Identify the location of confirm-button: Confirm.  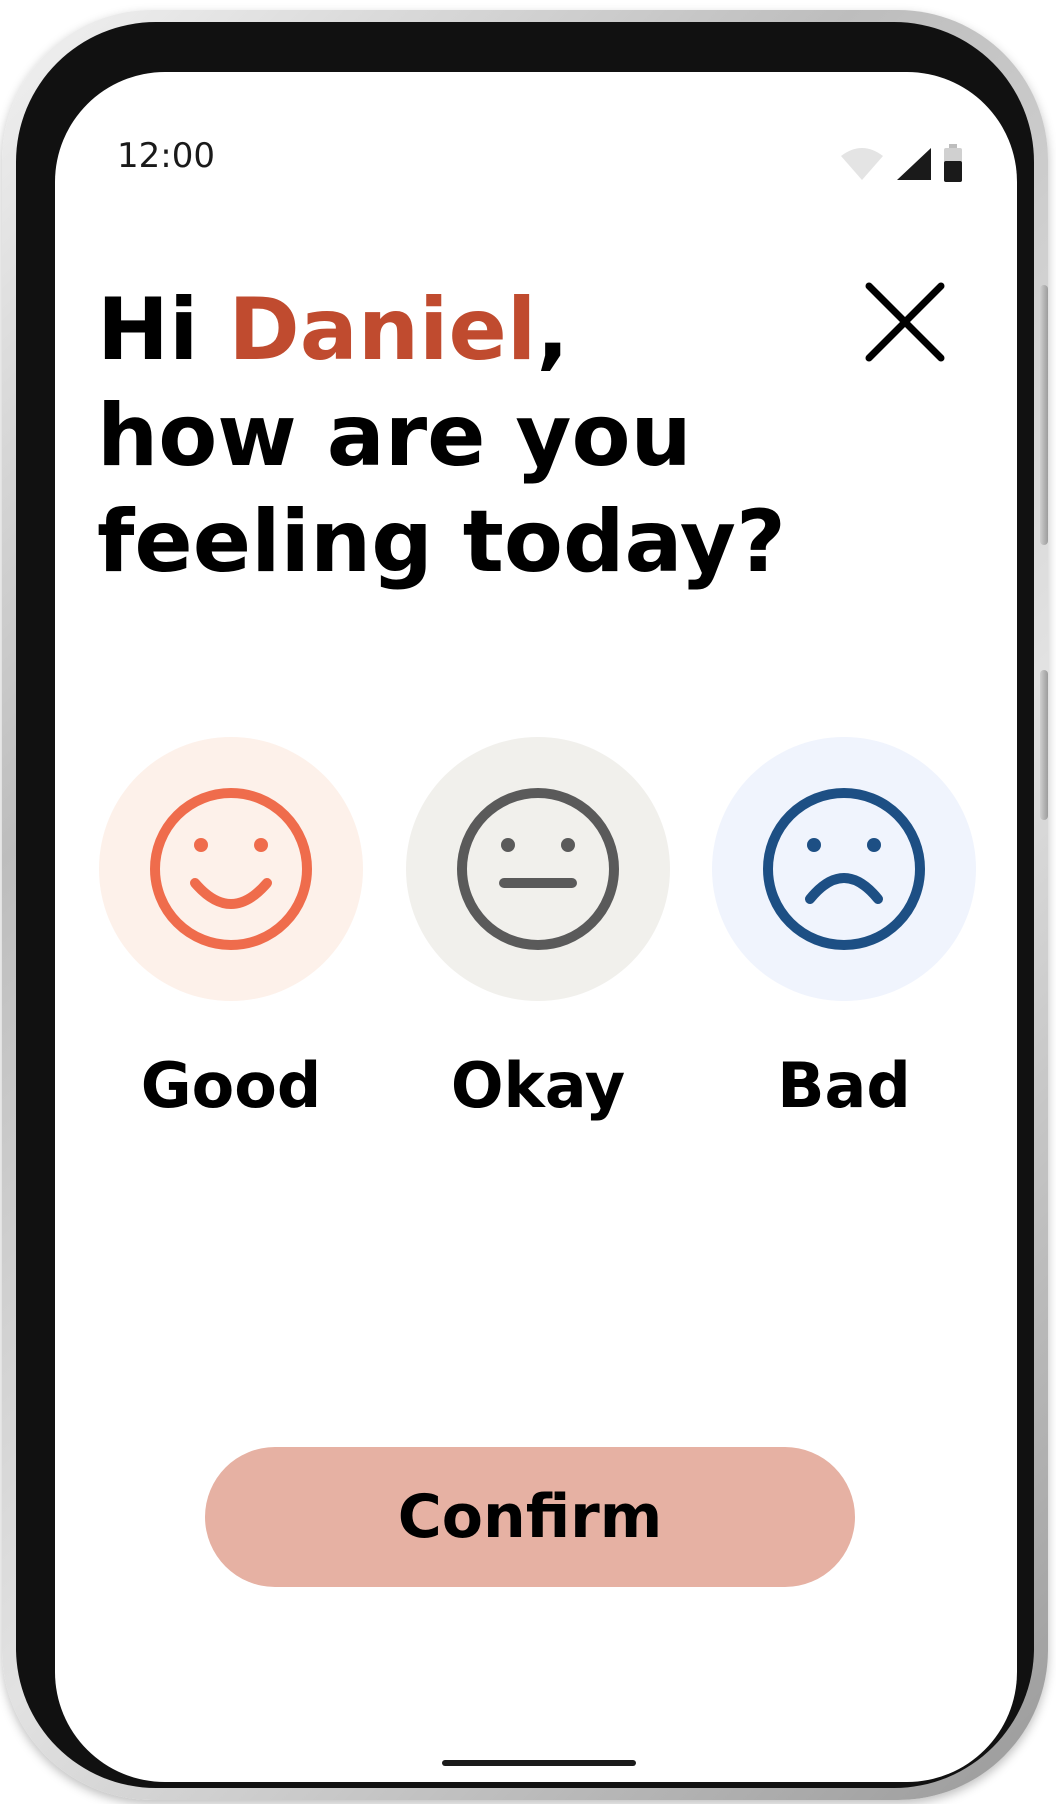
(530, 1517).